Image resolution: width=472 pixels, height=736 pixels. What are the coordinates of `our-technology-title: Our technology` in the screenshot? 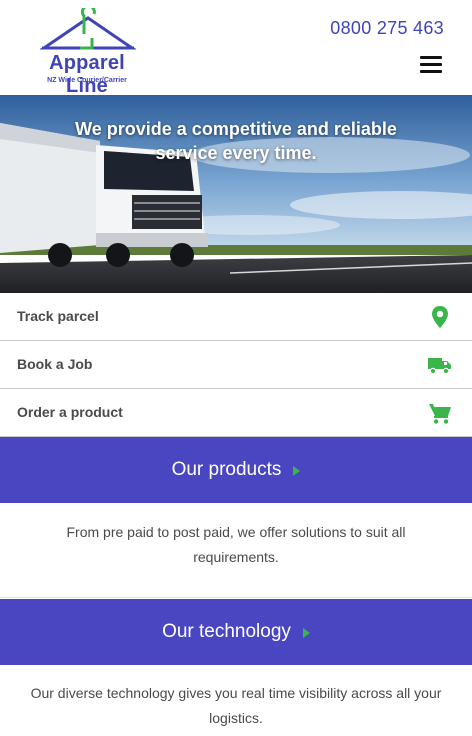 It's located at (226, 631).